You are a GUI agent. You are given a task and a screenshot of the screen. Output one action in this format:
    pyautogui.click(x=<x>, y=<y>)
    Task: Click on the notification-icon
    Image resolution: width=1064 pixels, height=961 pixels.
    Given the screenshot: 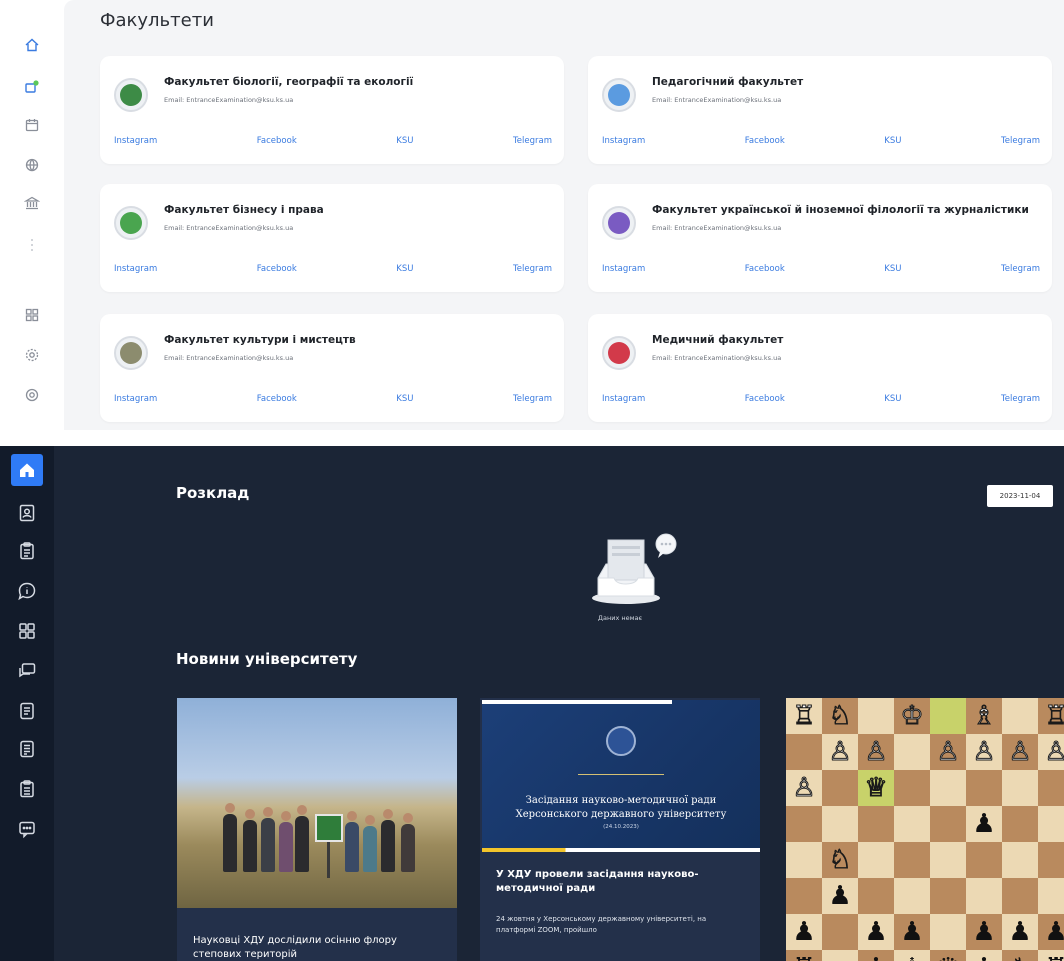 What is the action you would take?
    pyautogui.click(x=32, y=87)
    